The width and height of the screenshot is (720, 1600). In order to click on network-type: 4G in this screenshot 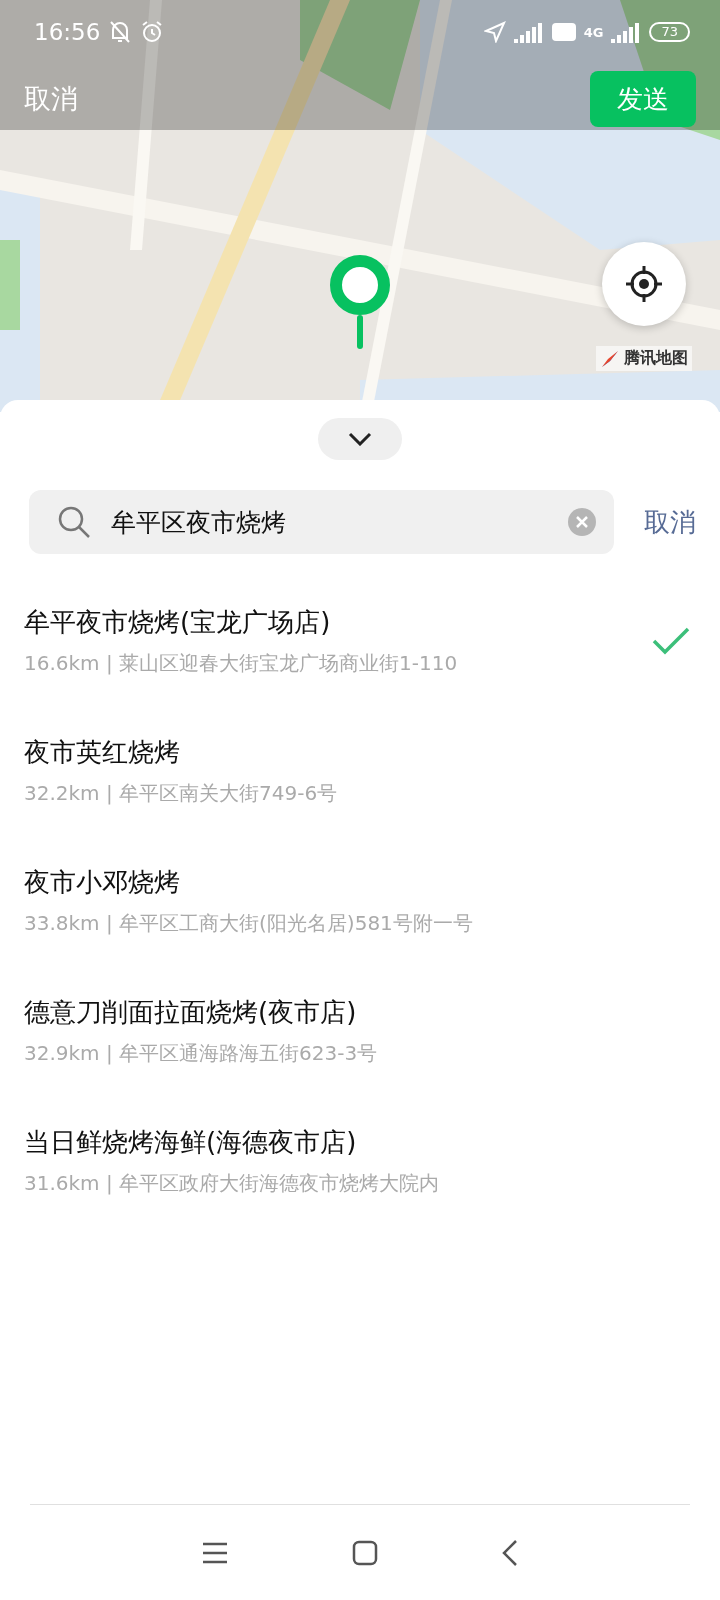, I will do `click(593, 32)`.